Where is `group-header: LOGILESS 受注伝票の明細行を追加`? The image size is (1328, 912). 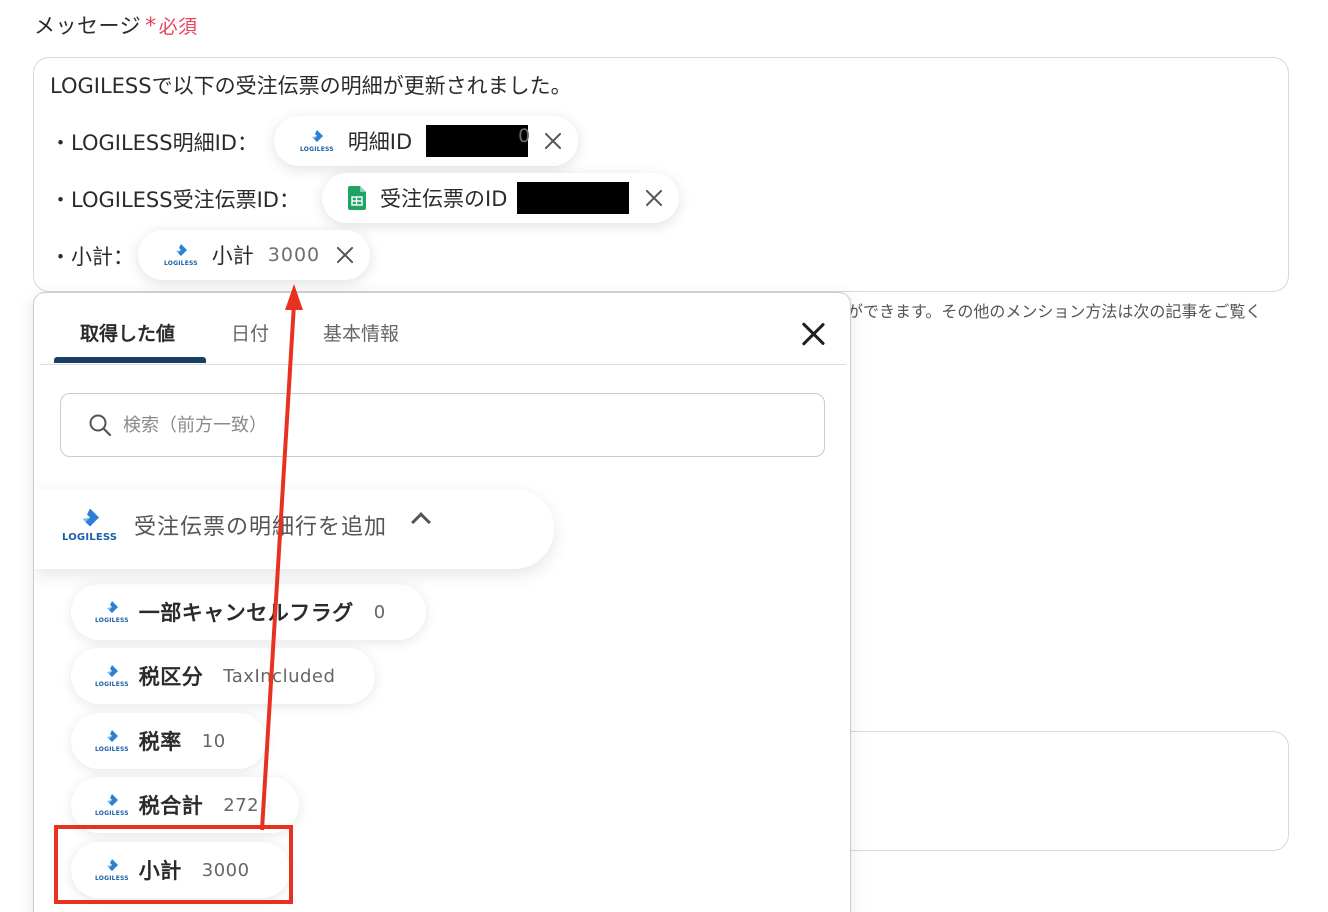
group-header: LOGILESS 受注伝票の明細行を追加 is located at coordinates (294, 529).